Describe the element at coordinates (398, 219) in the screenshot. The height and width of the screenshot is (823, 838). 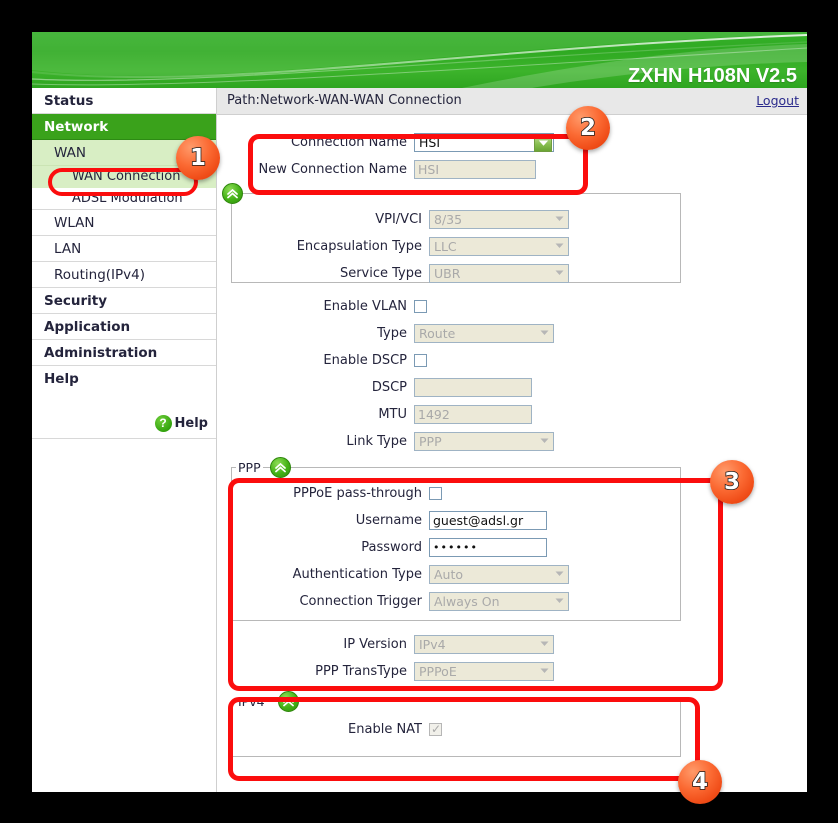
I see `vpi-vci-label: VPI/VCI` at that location.